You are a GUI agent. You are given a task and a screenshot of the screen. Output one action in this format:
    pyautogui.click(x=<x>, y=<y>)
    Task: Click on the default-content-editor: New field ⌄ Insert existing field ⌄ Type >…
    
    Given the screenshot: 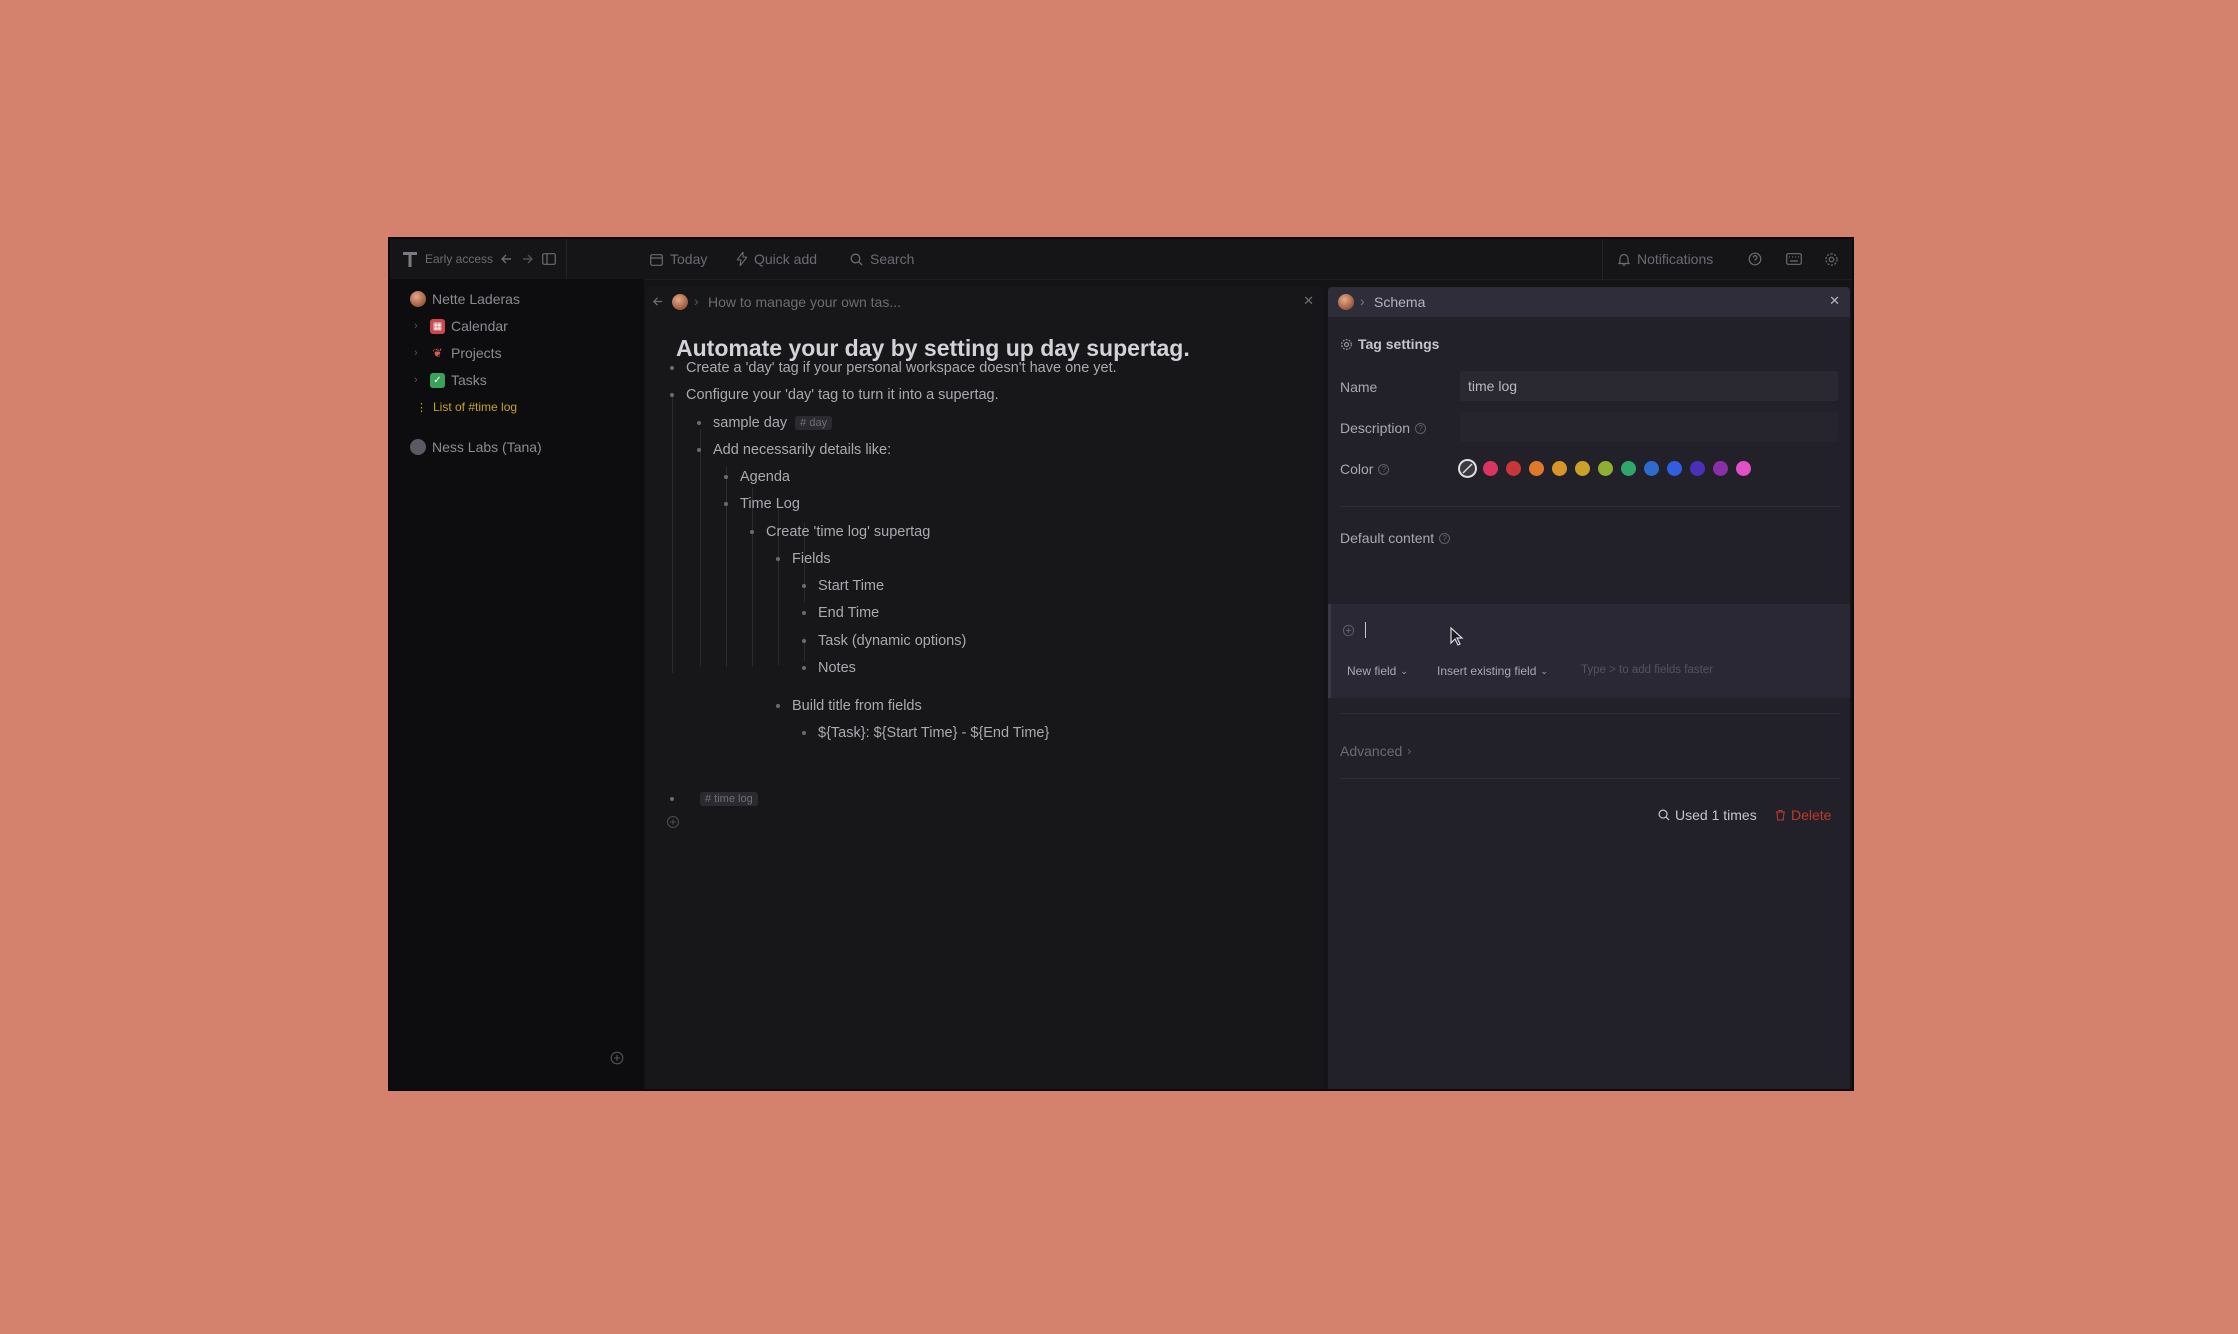 What is the action you would take?
    pyautogui.click(x=1589, y=651)
    